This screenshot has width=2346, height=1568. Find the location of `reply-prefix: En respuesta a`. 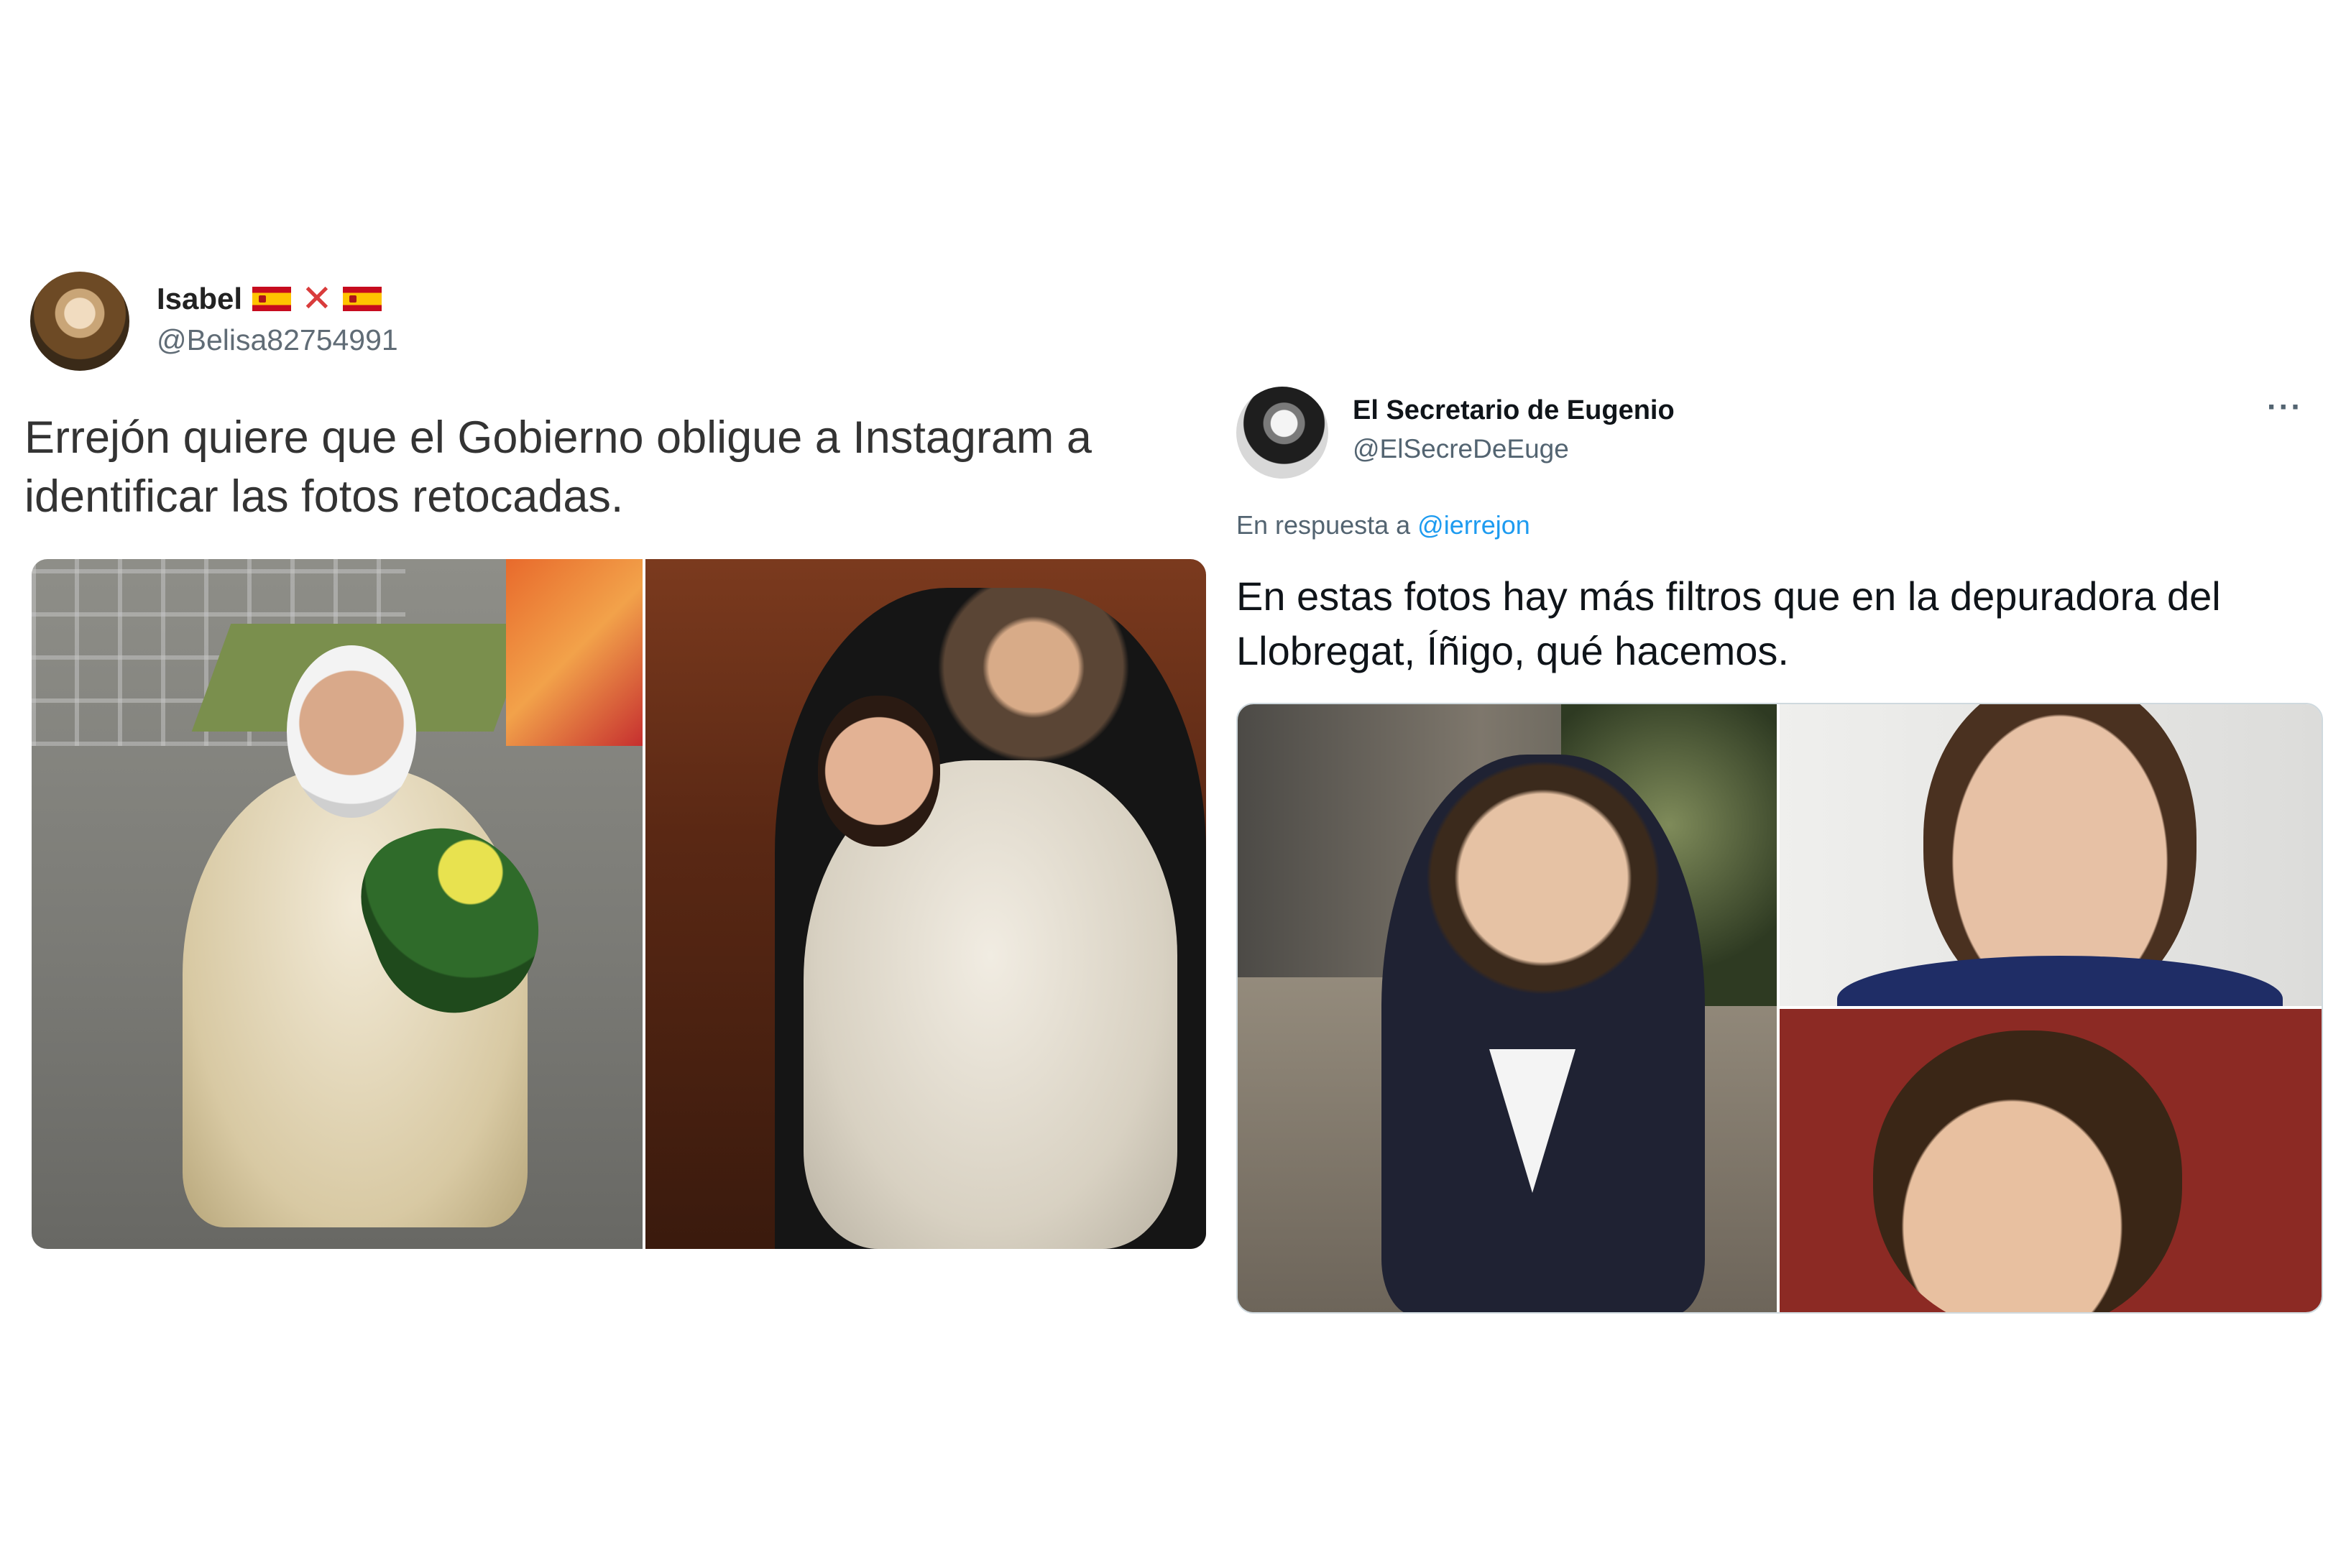

reply-prefix: En respuesta a is located at coordinates (1323, 525).